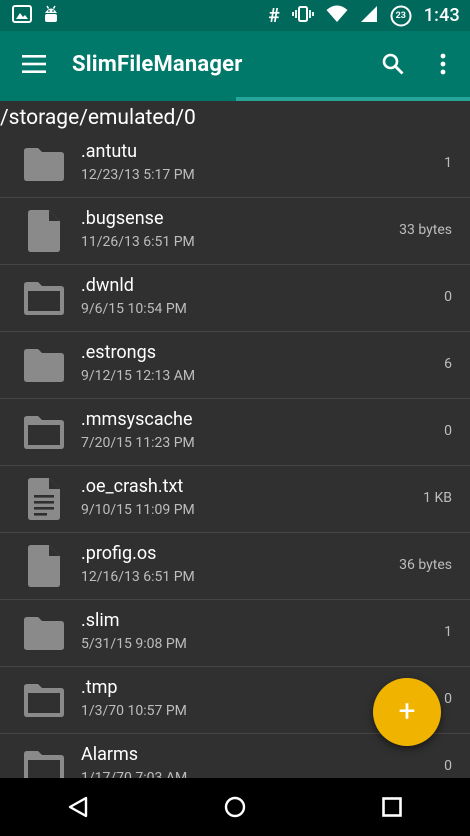  What do you see at coordinates (235, 633) in the screenshot?
I see `file-list-item: .slim 5/31/15 9:08 PM 1` at bounding box center [235, 633].